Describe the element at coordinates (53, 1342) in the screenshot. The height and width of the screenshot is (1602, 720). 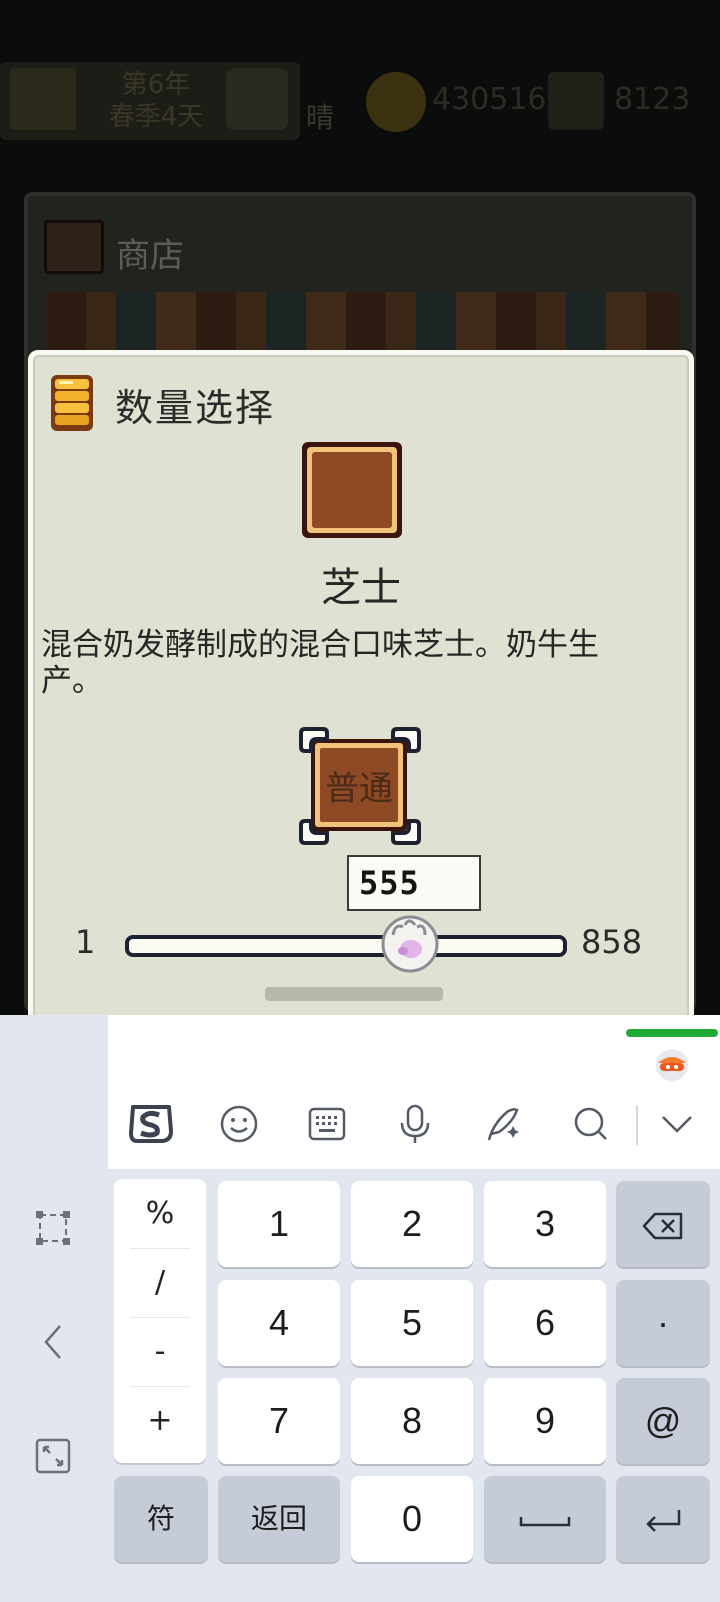
I see `back-arrow-icon` at that location.